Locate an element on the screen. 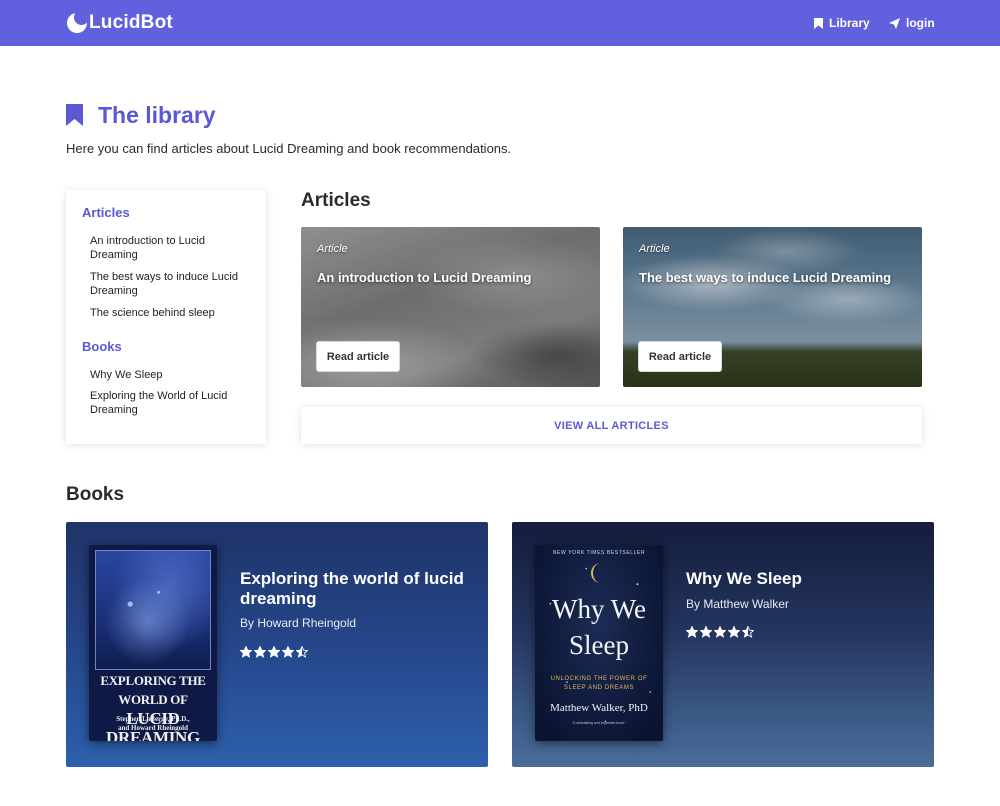 Image resolution: width=1000 pixels, height=806 pixels. cover-blurb: "A stimulating and important book." is located at coordinates (599, 723).